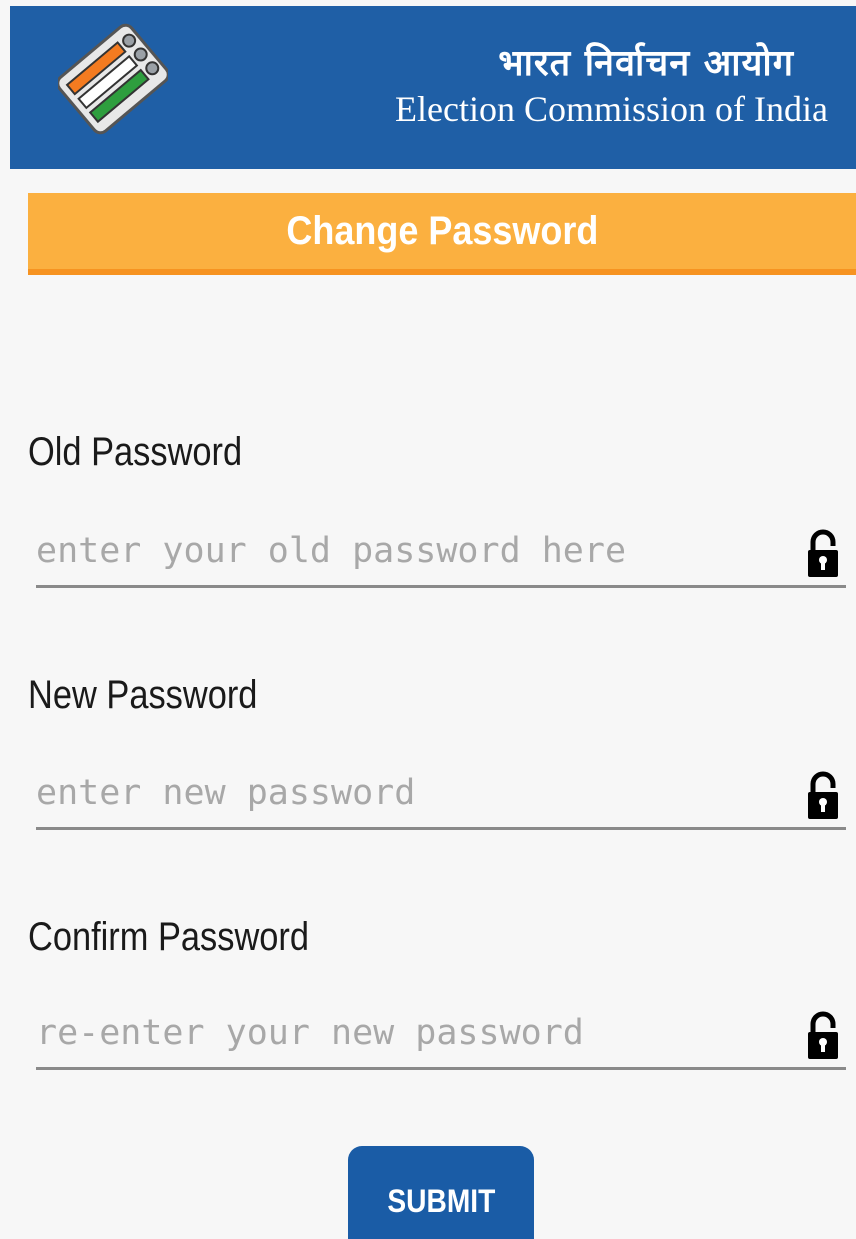  I want to click on new-password-field, so click(441, 795).